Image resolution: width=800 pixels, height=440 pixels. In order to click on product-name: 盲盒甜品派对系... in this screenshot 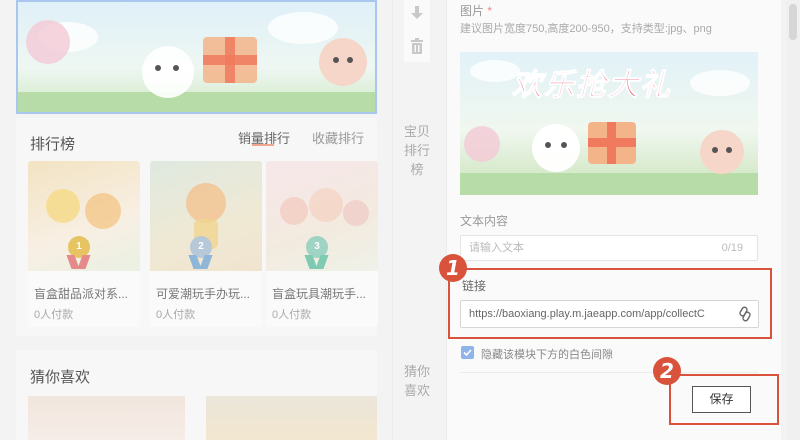, I will do `click(81, 294)`.